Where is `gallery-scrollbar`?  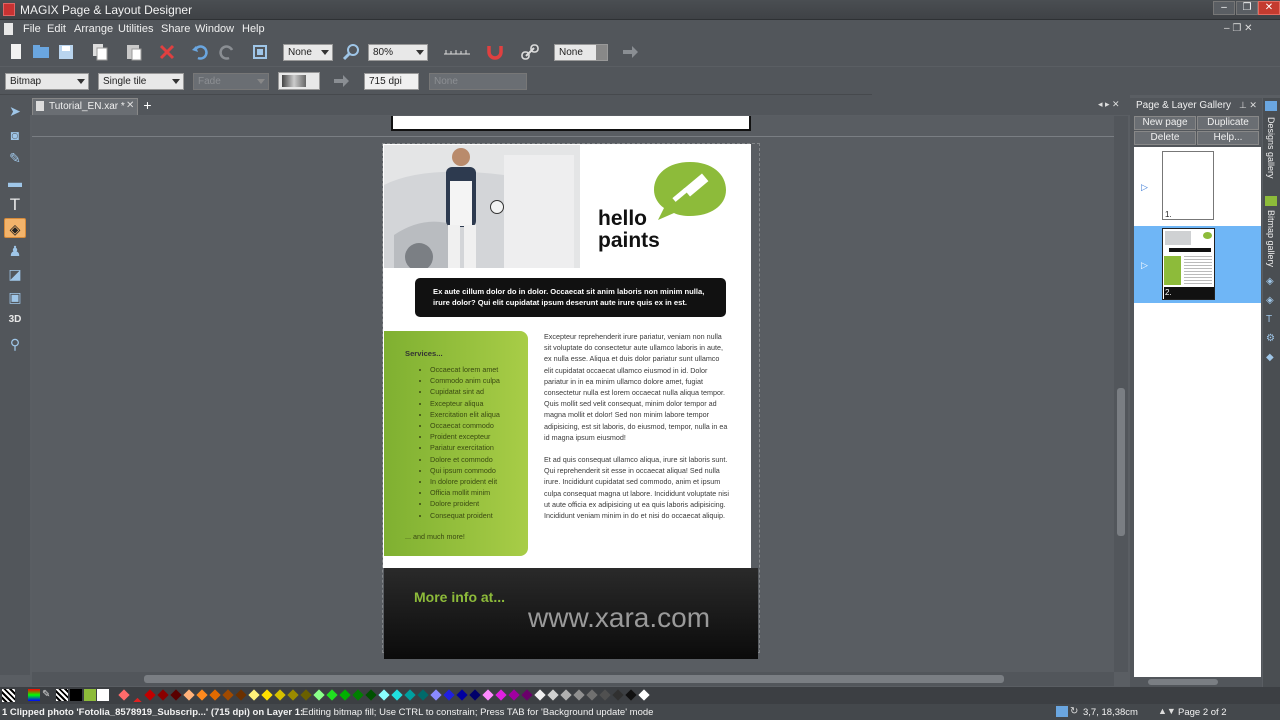 gallery-scrollbar is located at coordinates (1197, 682).